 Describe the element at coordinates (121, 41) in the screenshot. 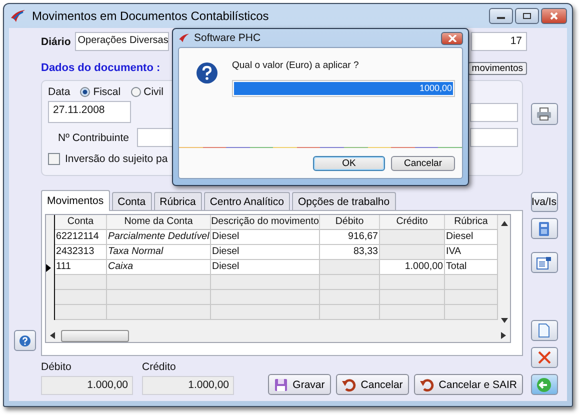

I see `diario-field: Operações Diversas` at that location.